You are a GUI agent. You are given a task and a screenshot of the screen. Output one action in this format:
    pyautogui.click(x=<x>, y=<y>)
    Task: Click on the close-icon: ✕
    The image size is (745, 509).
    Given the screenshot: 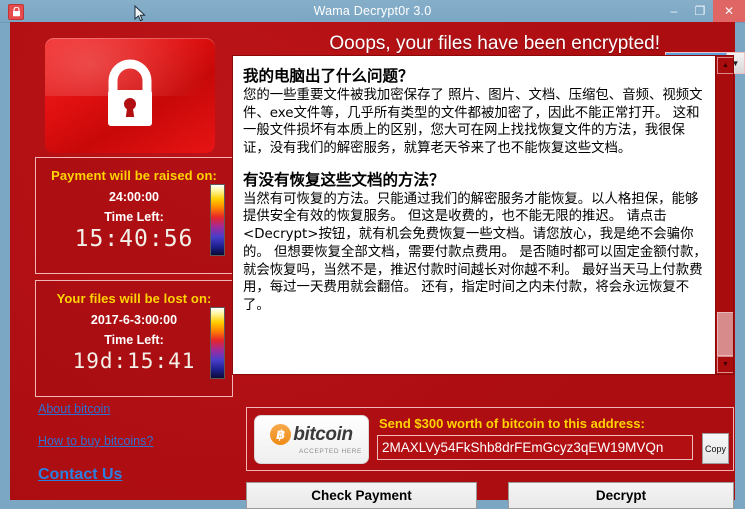 What is the action you would take?
    pyautogui.click(x=729, y=11)
    